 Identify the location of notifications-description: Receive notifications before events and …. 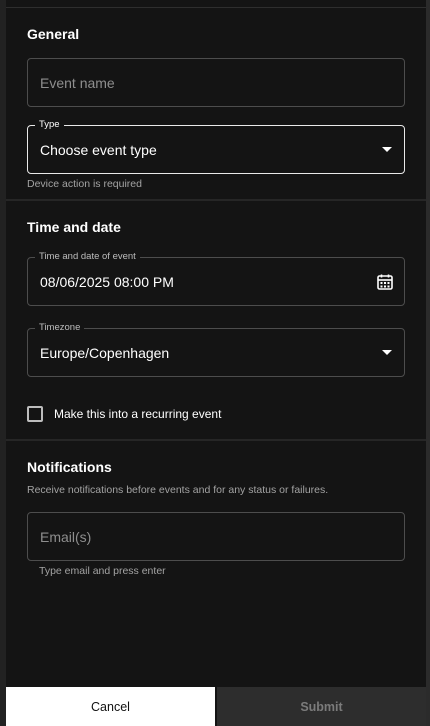
(178, 490).